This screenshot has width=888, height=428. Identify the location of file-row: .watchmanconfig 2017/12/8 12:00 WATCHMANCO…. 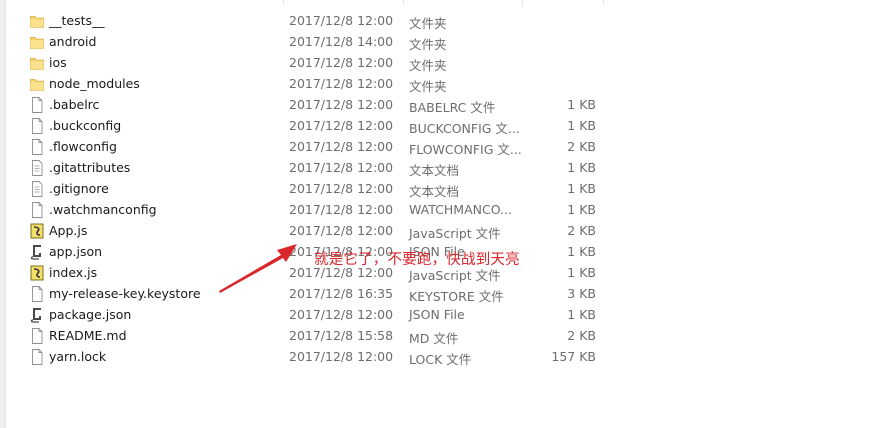
(305, 209).